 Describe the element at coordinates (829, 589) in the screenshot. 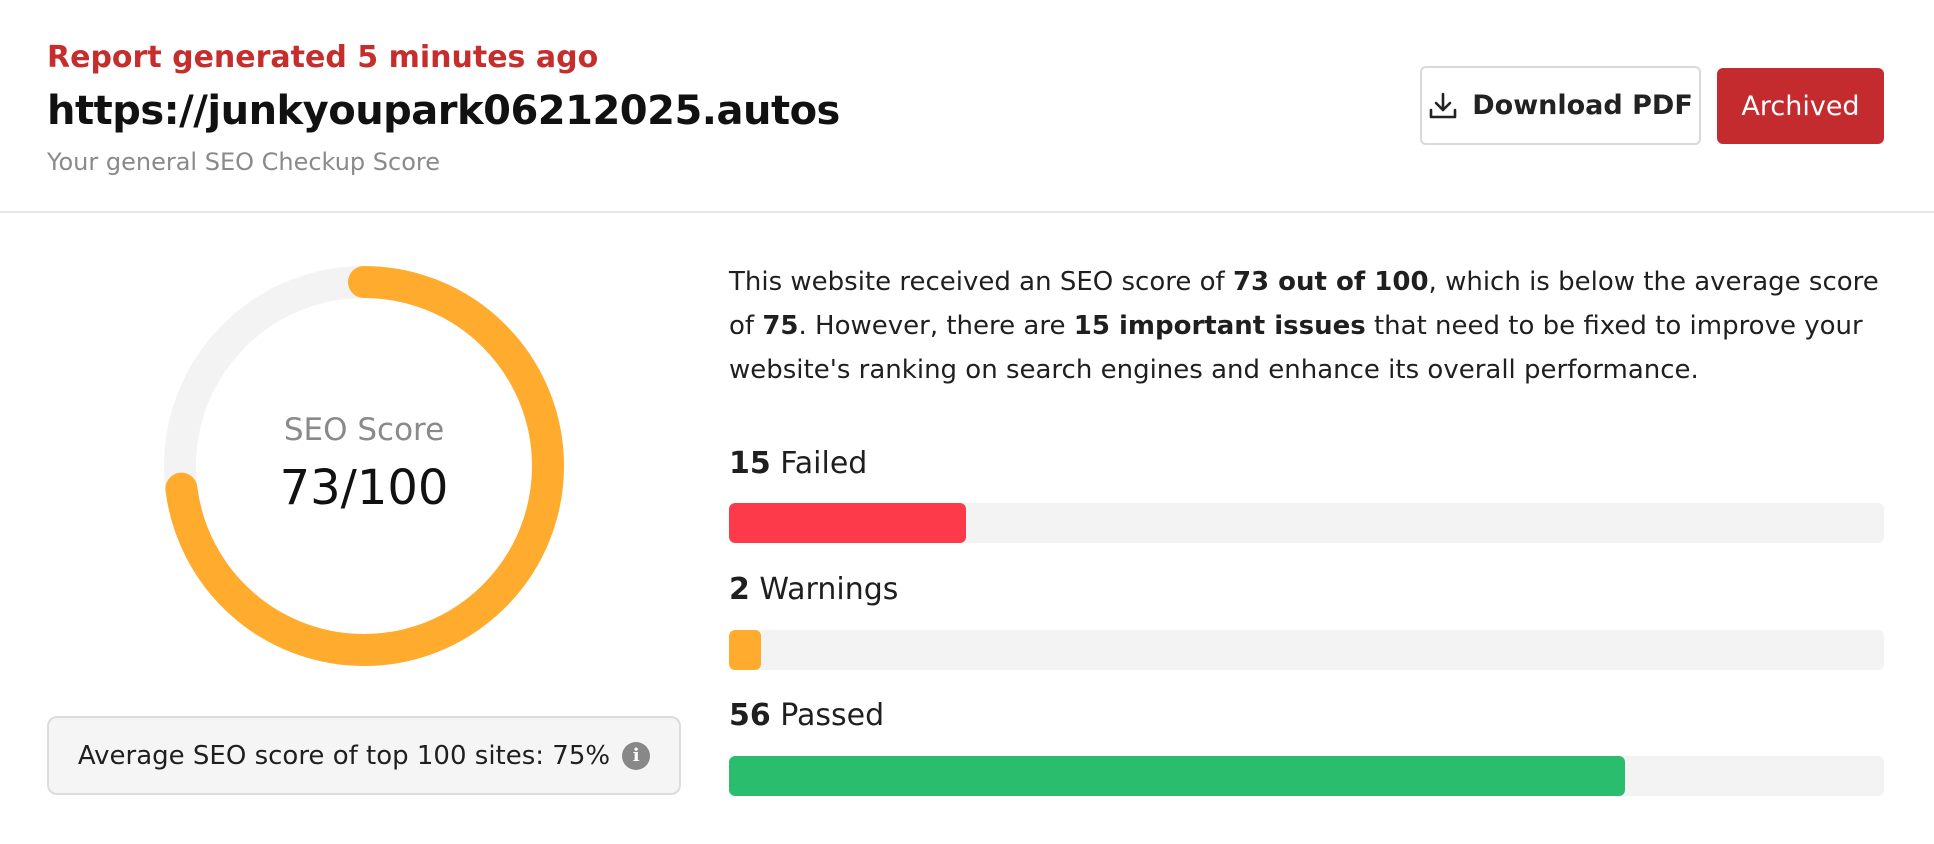

I see `warnings-label: Warnings` at that location.